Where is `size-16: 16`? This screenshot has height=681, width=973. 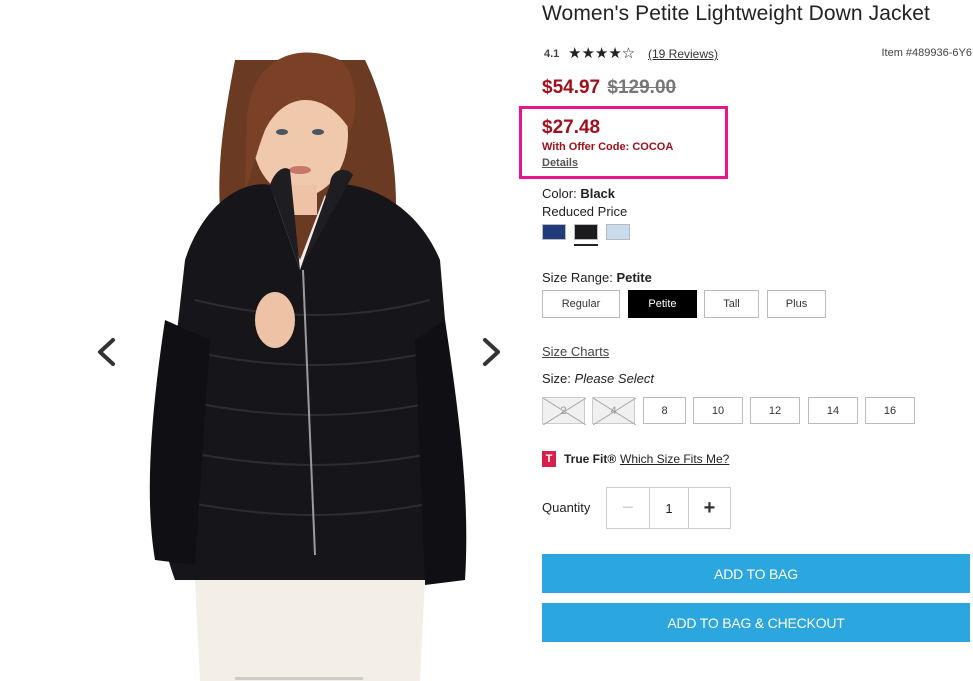
size-16: 16 is located at coordinates (890, 410).